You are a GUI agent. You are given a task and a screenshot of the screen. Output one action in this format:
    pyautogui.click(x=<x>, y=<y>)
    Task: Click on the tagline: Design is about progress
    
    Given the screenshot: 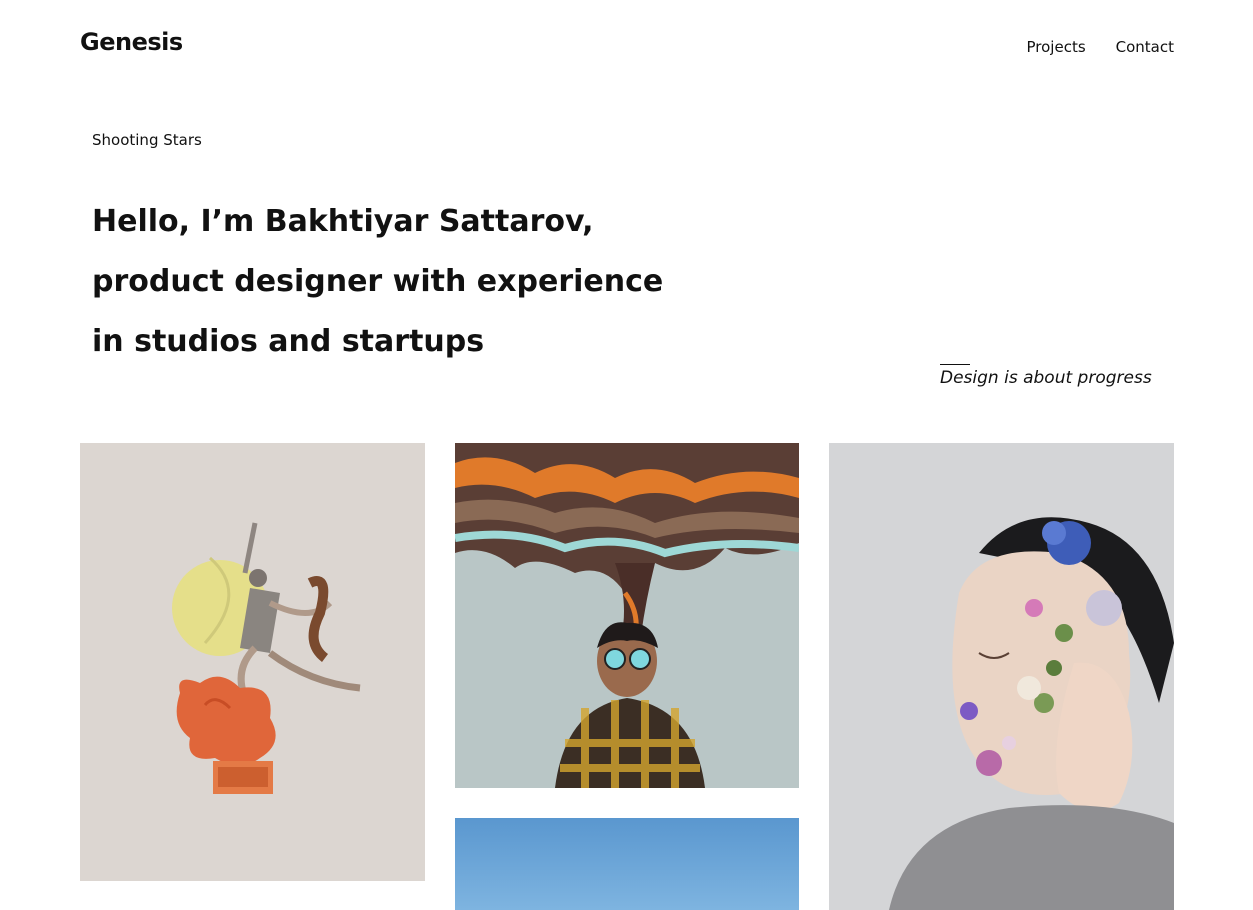 What is the action you would take?
    pyautogui.click(x=1046, y=378)
    